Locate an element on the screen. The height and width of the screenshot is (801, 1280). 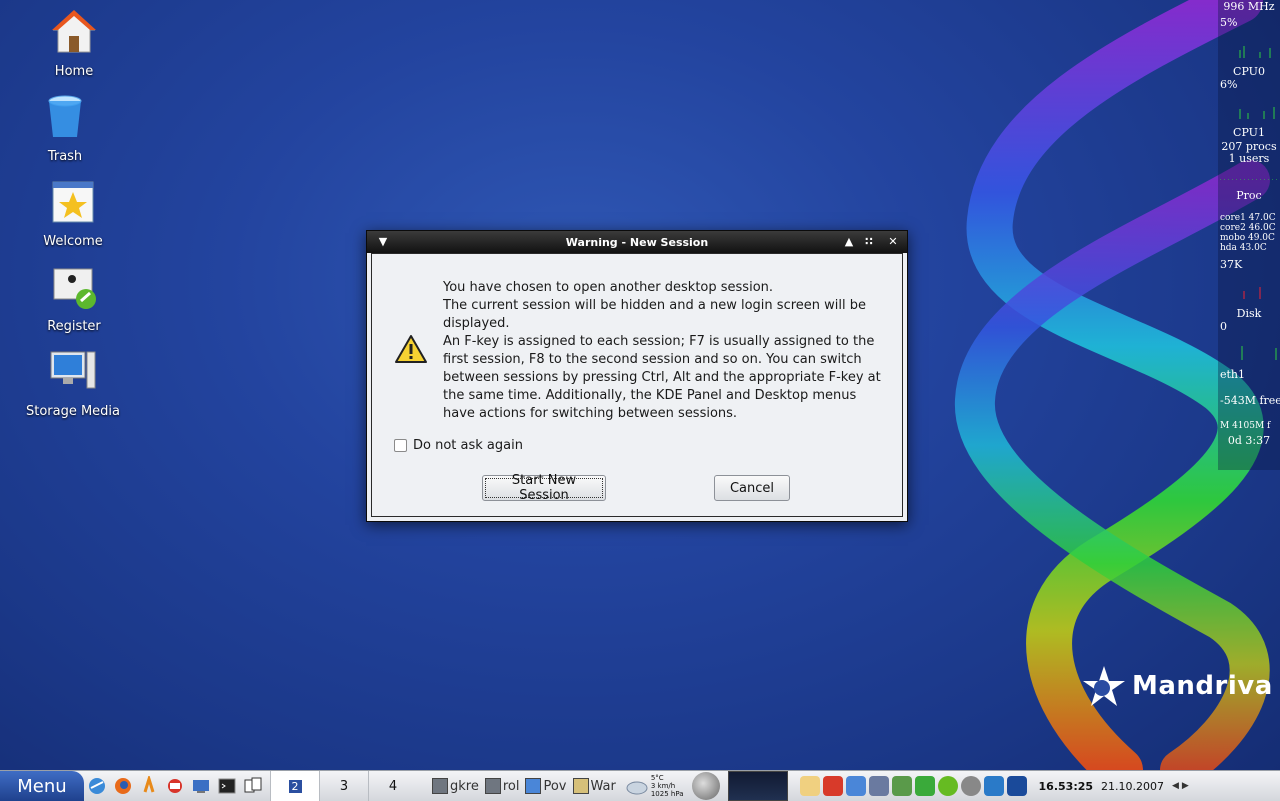
launcher-mail is located at coordinates (175, 786).